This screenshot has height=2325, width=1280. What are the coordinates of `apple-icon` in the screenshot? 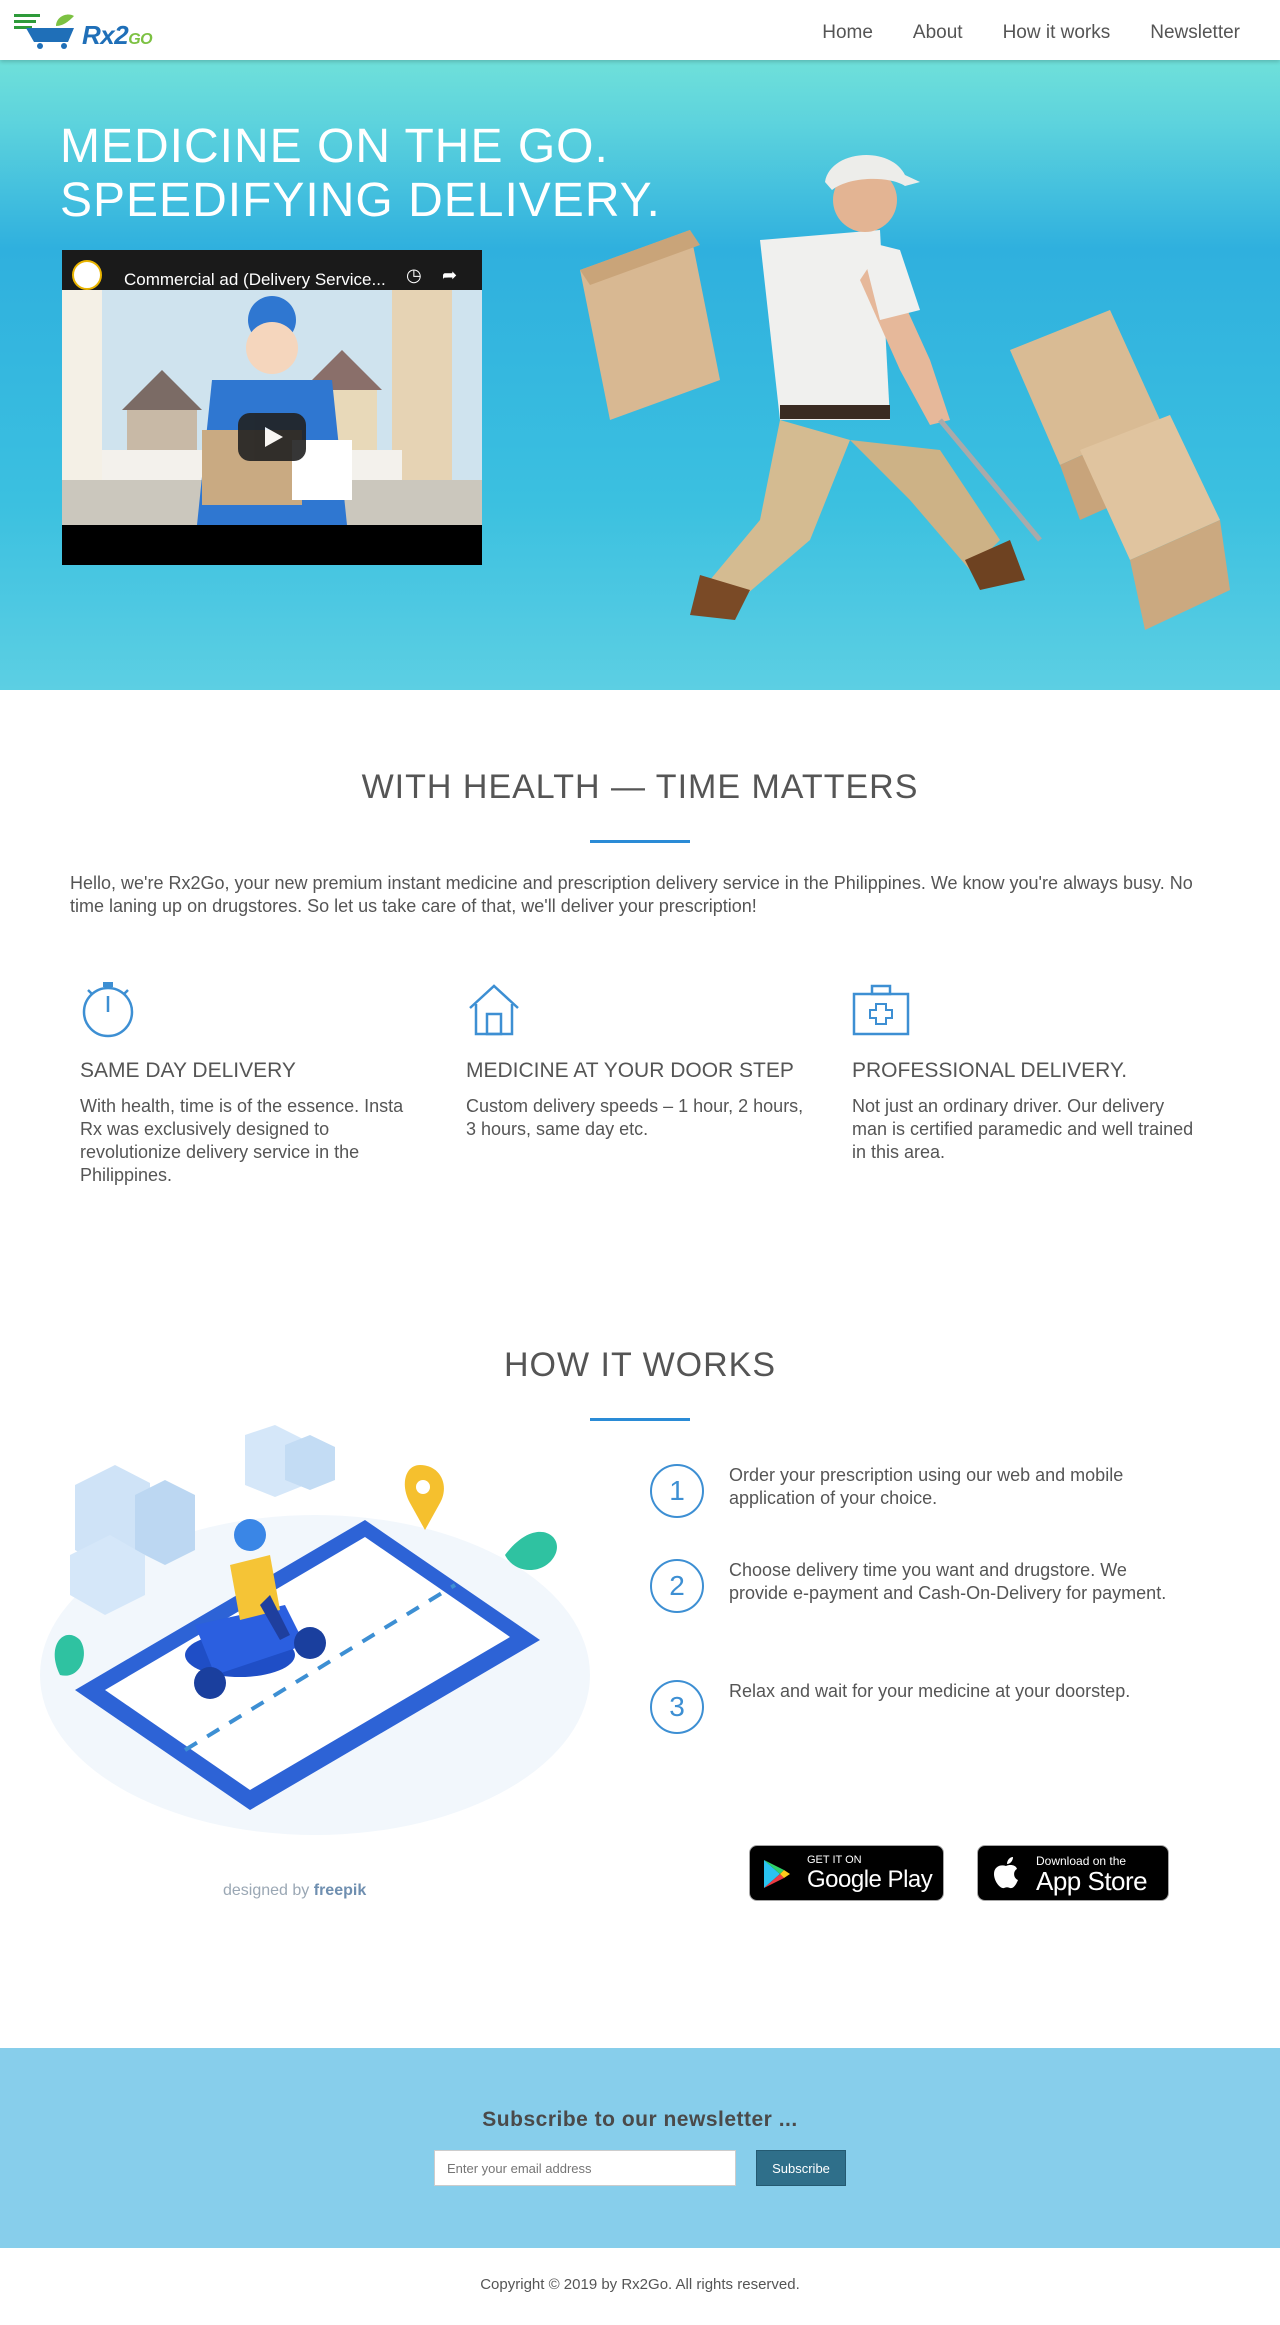 It's located at (1006, 1873).